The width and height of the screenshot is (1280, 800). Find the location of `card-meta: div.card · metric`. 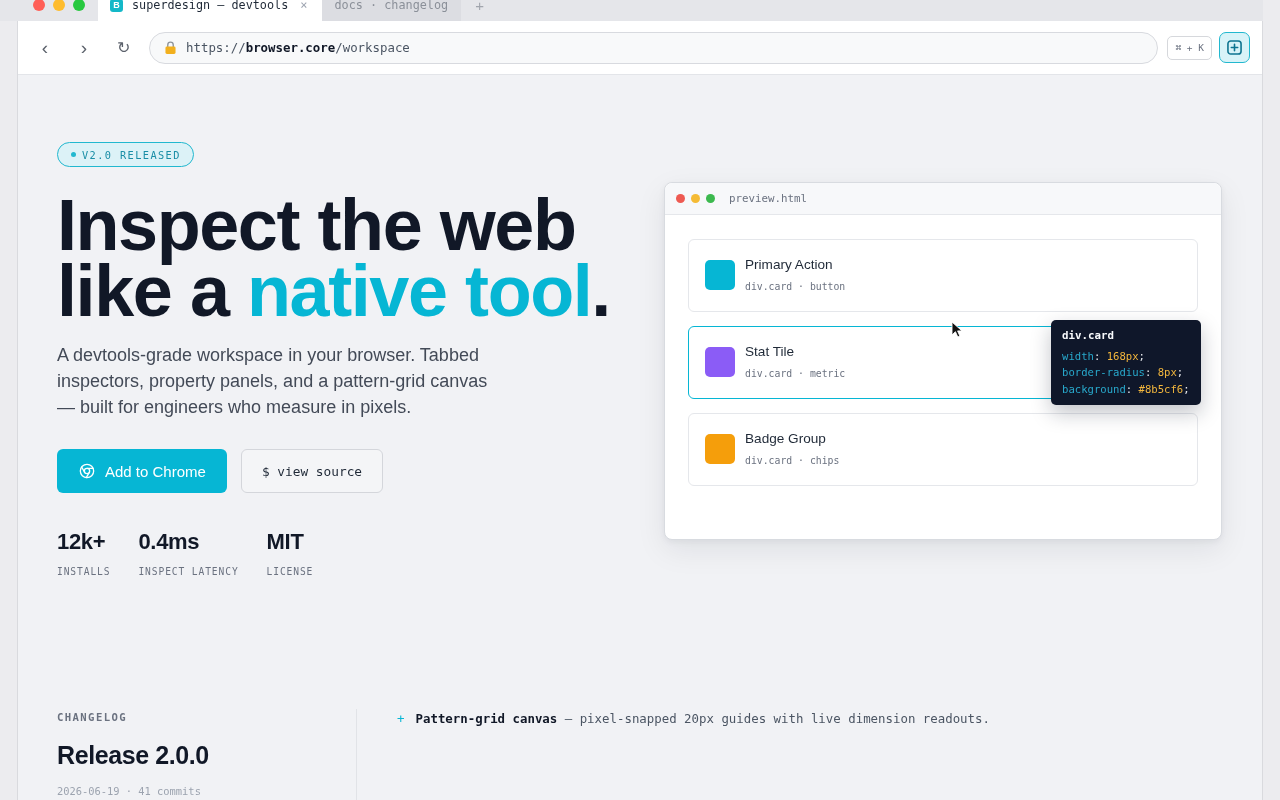

card-meta: div.card · metric is located at coordinates (795, 374).